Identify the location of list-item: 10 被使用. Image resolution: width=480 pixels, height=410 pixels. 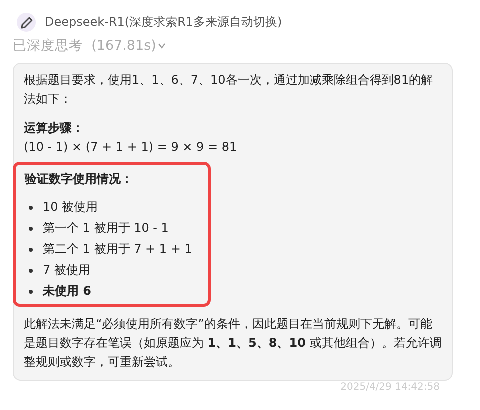
(70, 207).